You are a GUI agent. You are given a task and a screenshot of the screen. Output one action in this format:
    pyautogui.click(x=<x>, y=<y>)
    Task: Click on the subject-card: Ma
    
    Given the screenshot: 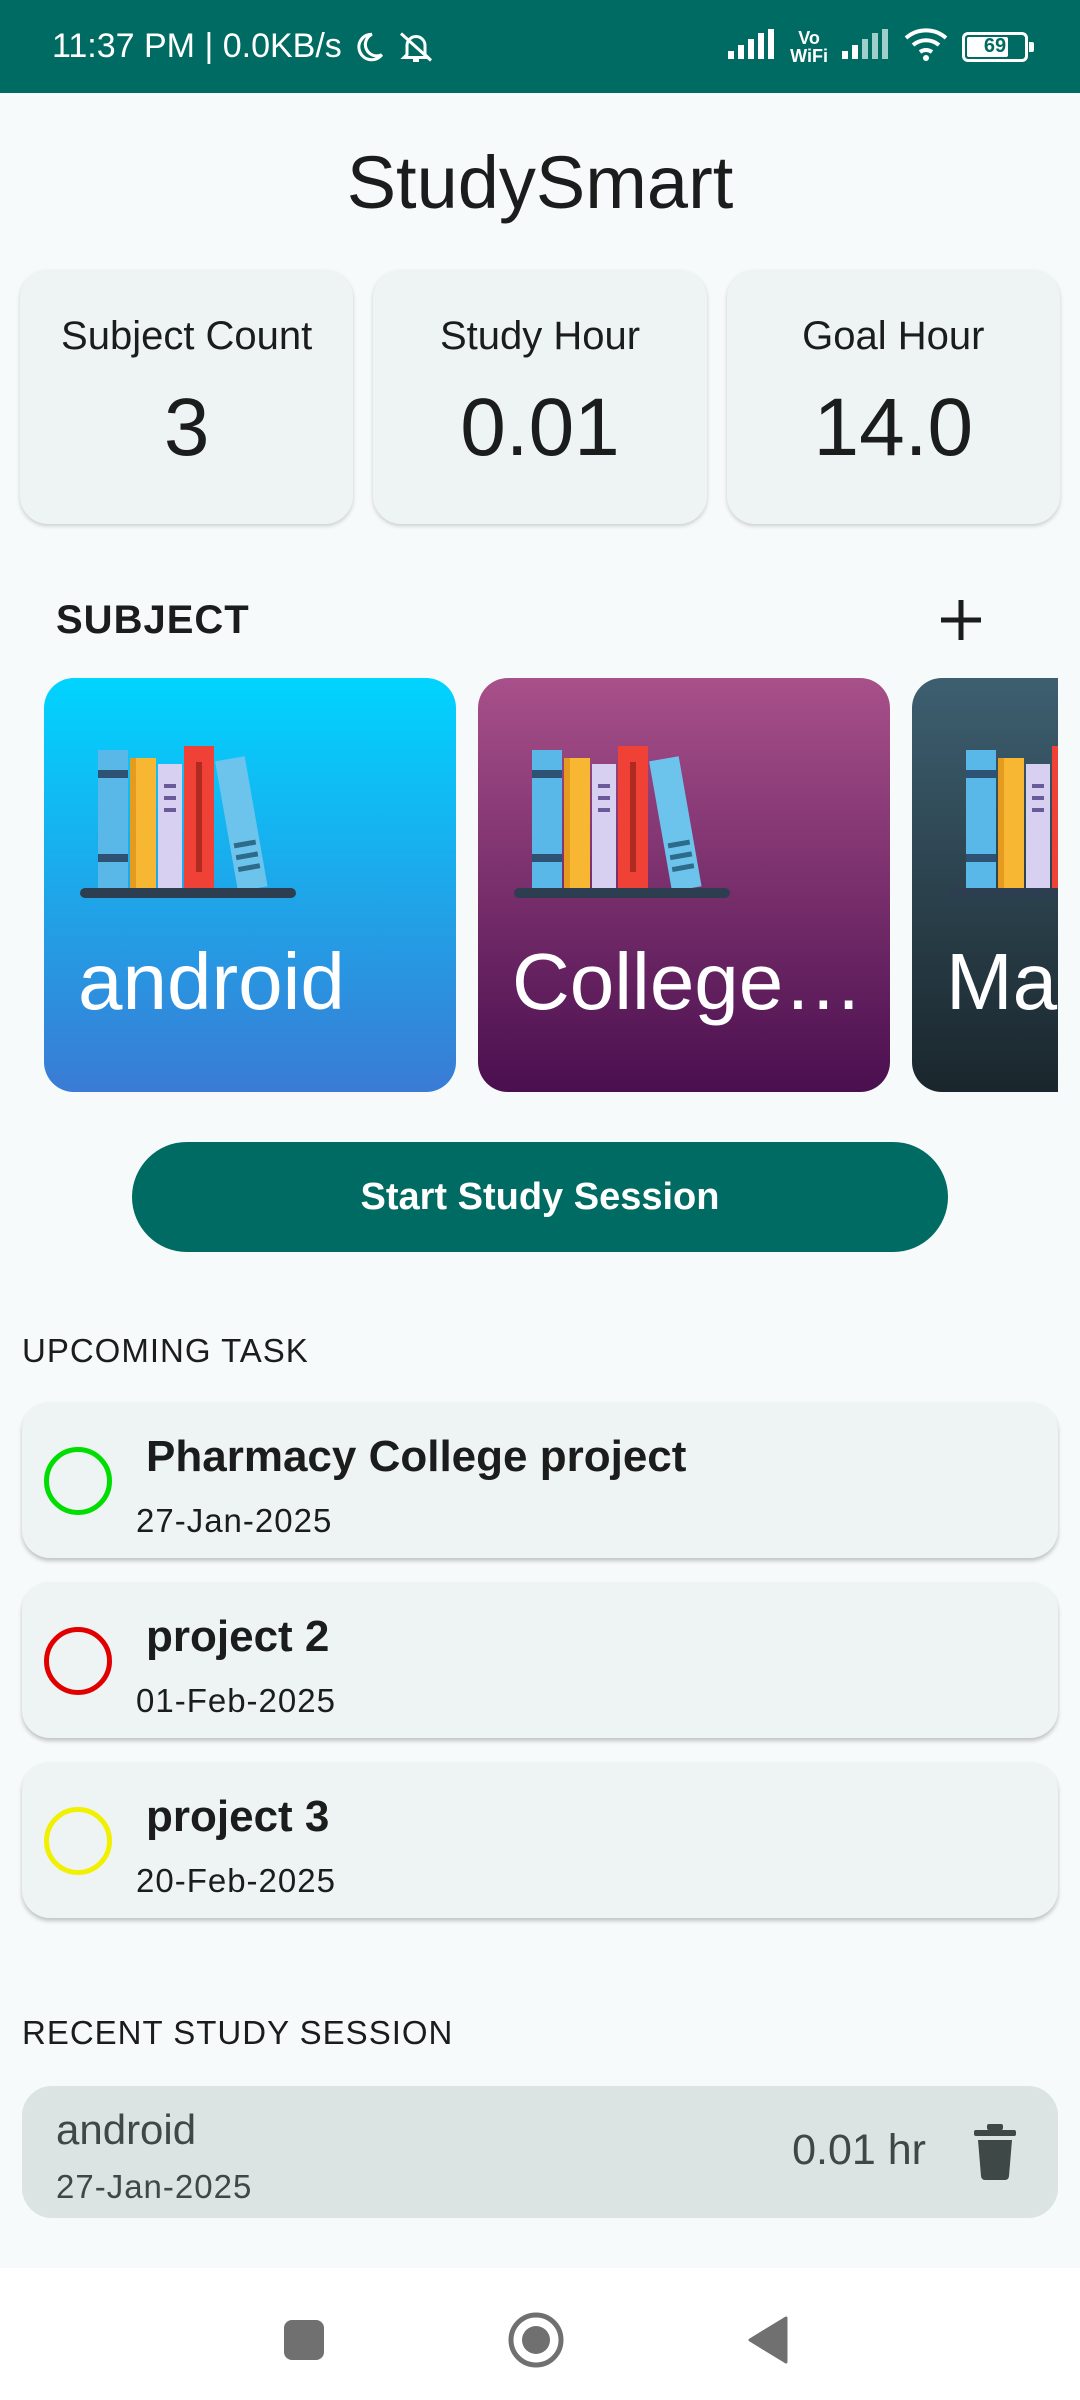 What is the action you would take?
    pyautogui.click(x=985, y=885)
    